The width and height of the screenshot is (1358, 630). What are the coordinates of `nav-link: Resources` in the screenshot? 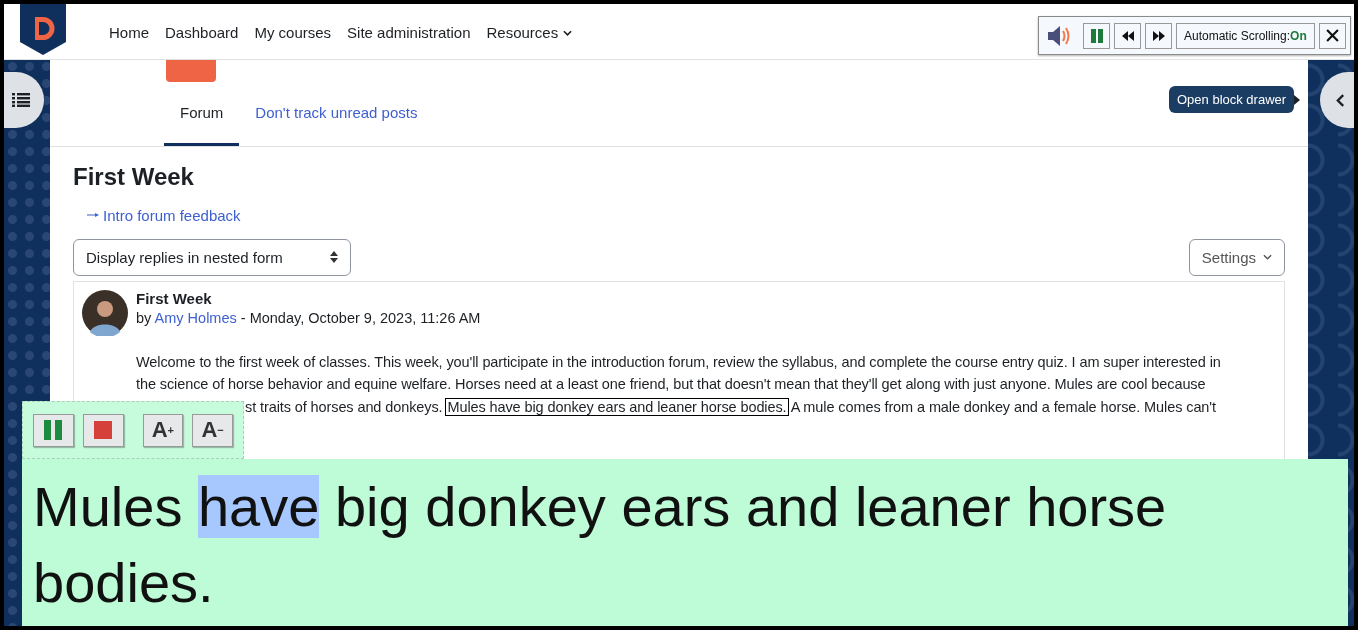 It's located at (529, 32).